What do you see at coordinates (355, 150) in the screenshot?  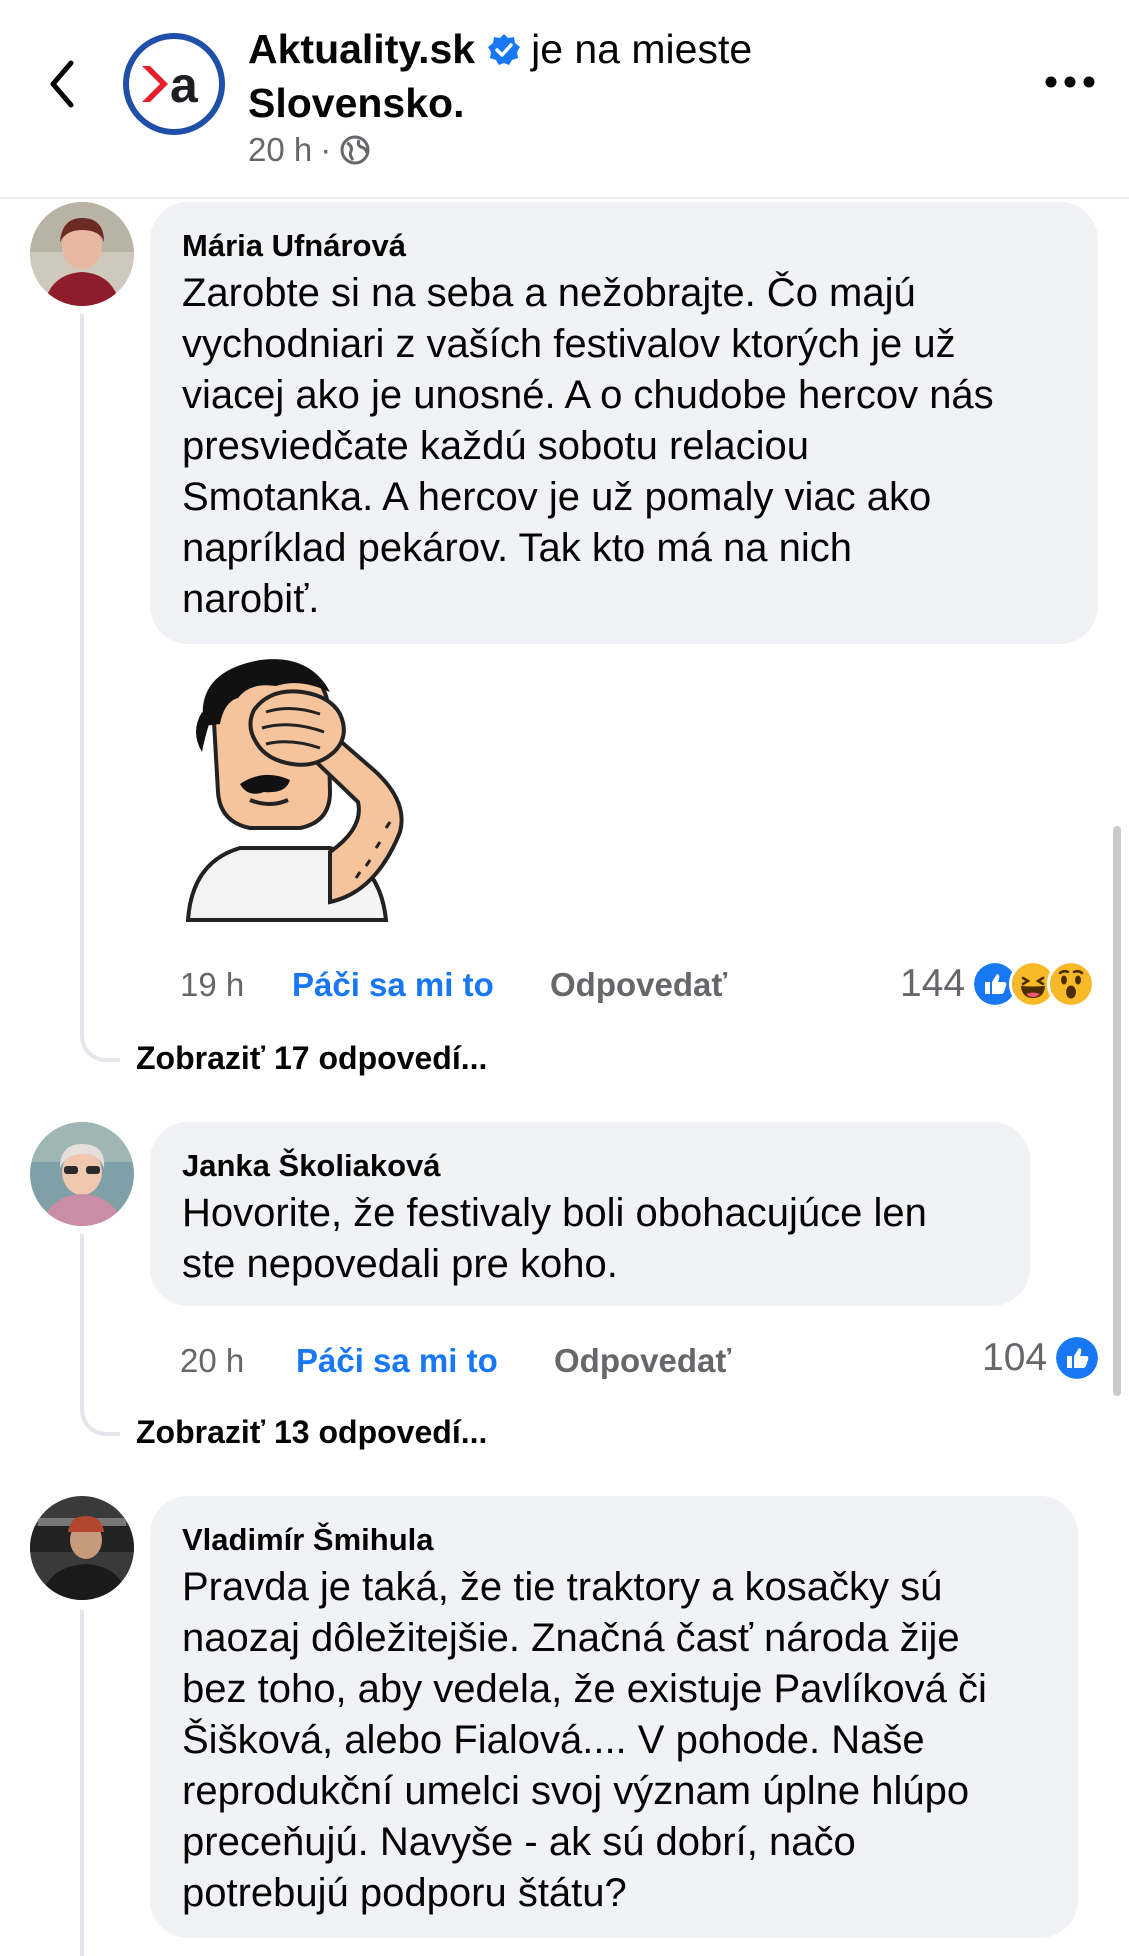 I see `globe-icon` at bounding box center [355, 150].